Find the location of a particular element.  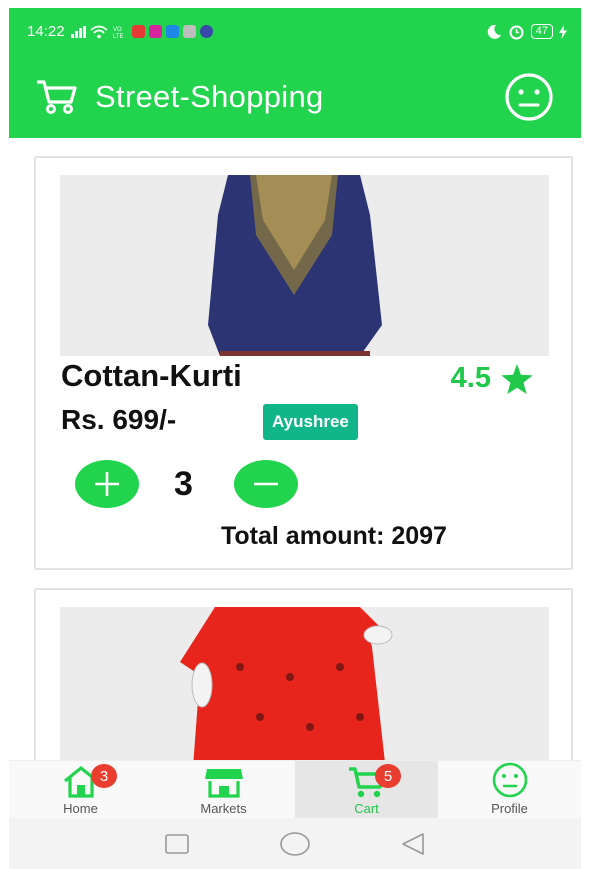

nav-markets: Markets is located at coordinates (223, 789).